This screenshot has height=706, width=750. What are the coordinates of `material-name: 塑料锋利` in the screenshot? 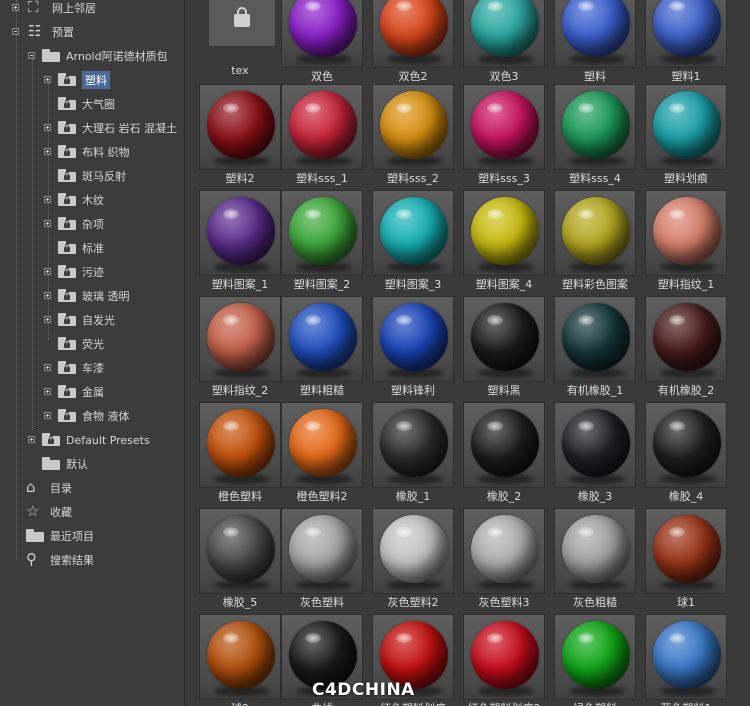 It's located at (413, 390).